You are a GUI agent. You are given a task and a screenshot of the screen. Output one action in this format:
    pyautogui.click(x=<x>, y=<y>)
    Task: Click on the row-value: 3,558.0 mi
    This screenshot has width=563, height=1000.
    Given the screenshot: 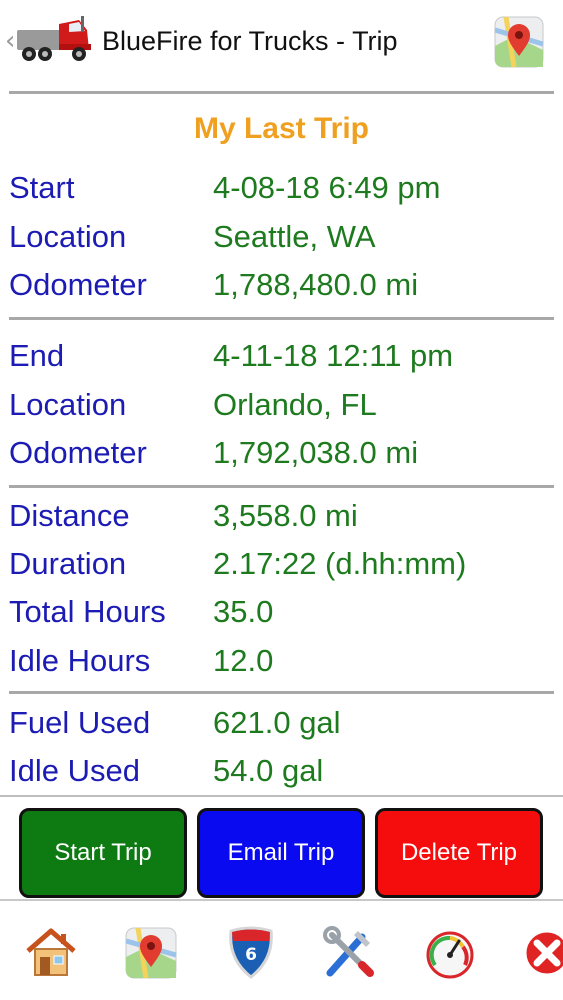 What is the action you would take?
    pyautogui.click(x=285, y=515)
    